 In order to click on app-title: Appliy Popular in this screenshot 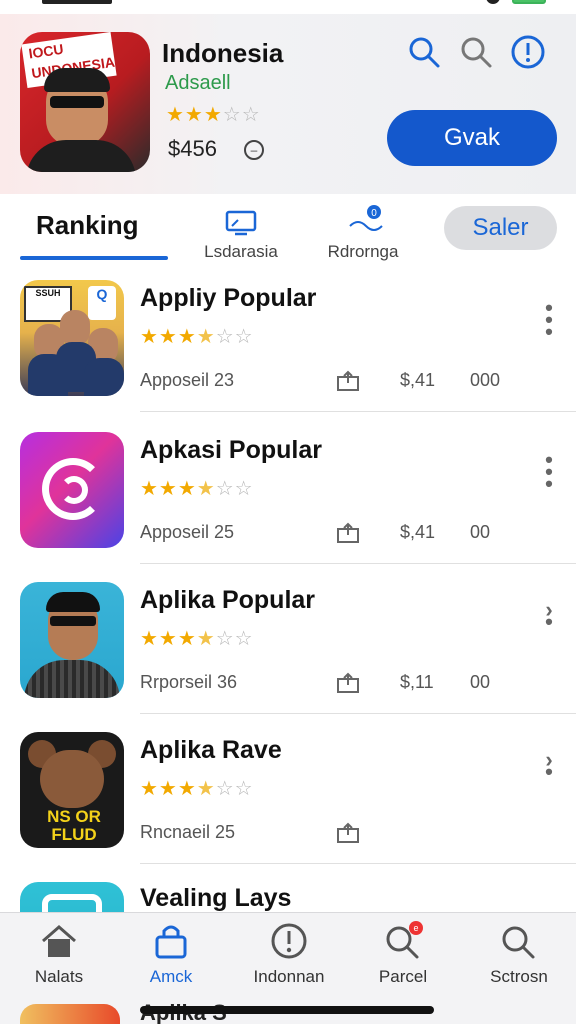, I will do `click(228, 298)`.